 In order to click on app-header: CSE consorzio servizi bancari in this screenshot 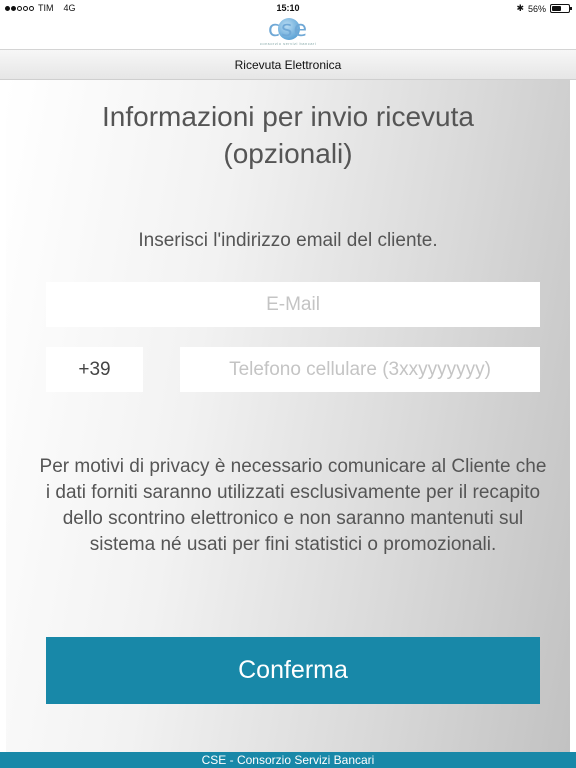, I will do `click(288, 32)`.